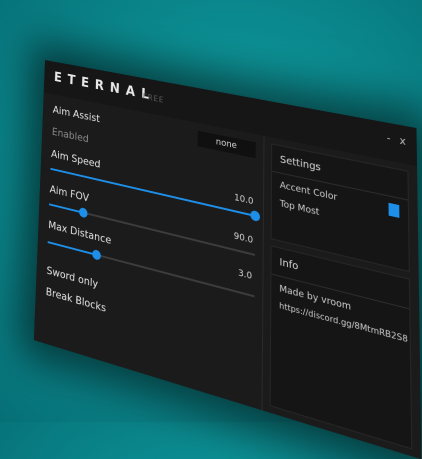 This screenshot has height=459, width=422. I want to click on aim-speed-handle, so click(255, 216).